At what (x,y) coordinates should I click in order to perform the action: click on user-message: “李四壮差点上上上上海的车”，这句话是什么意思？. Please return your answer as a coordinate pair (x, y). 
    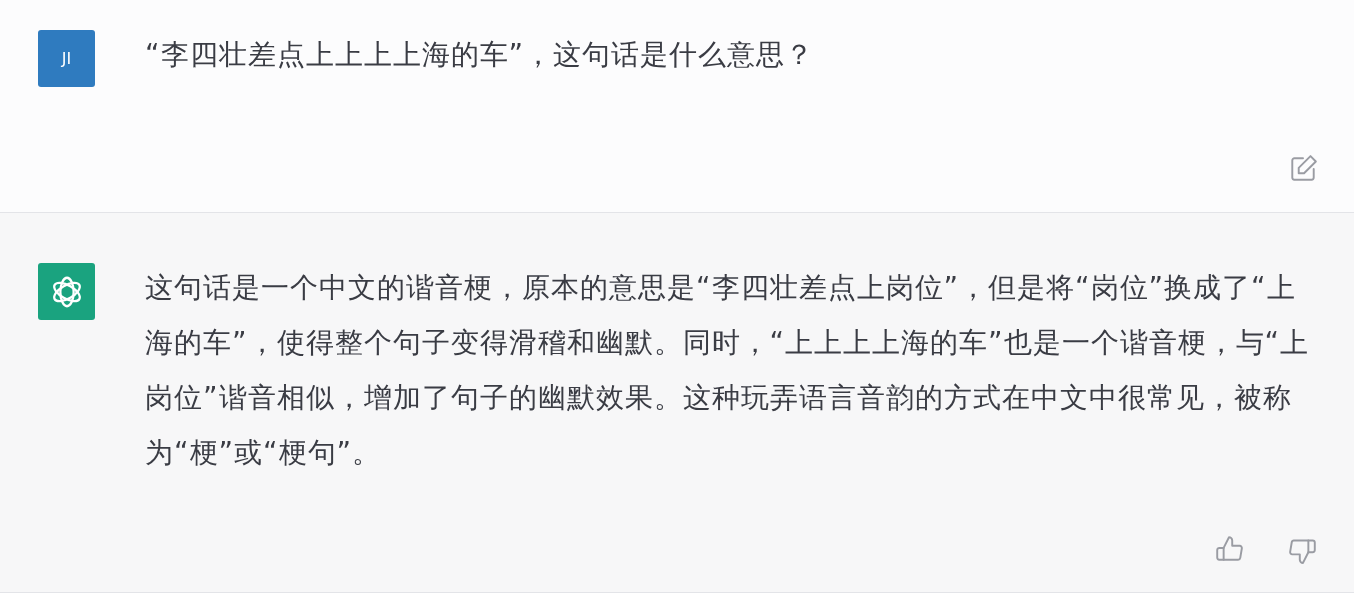
    Looking at the image, I should click on (480, 55).